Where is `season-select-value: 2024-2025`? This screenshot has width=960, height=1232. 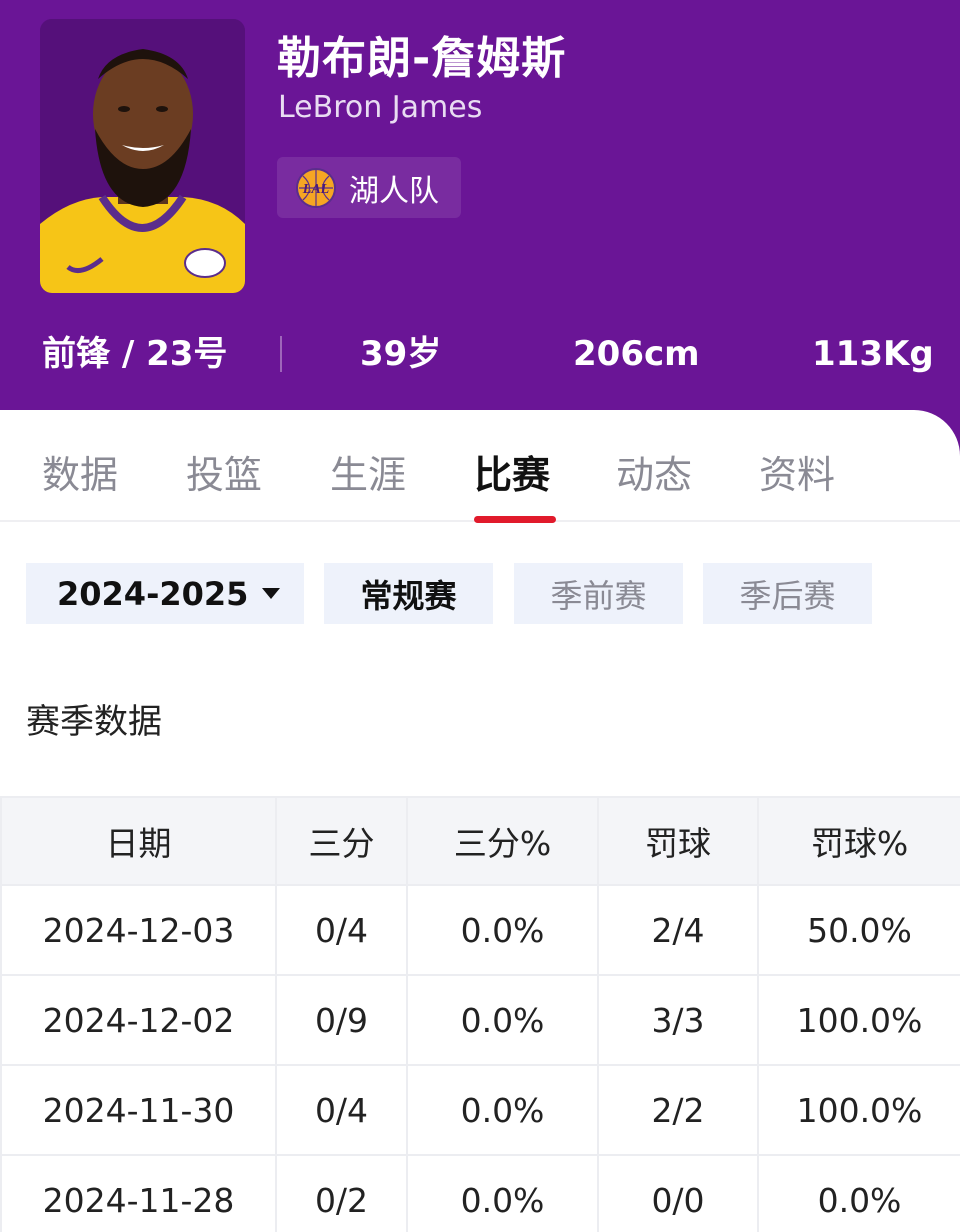 season-select-value: 2024-2025 is located at coordinates (153, 593).